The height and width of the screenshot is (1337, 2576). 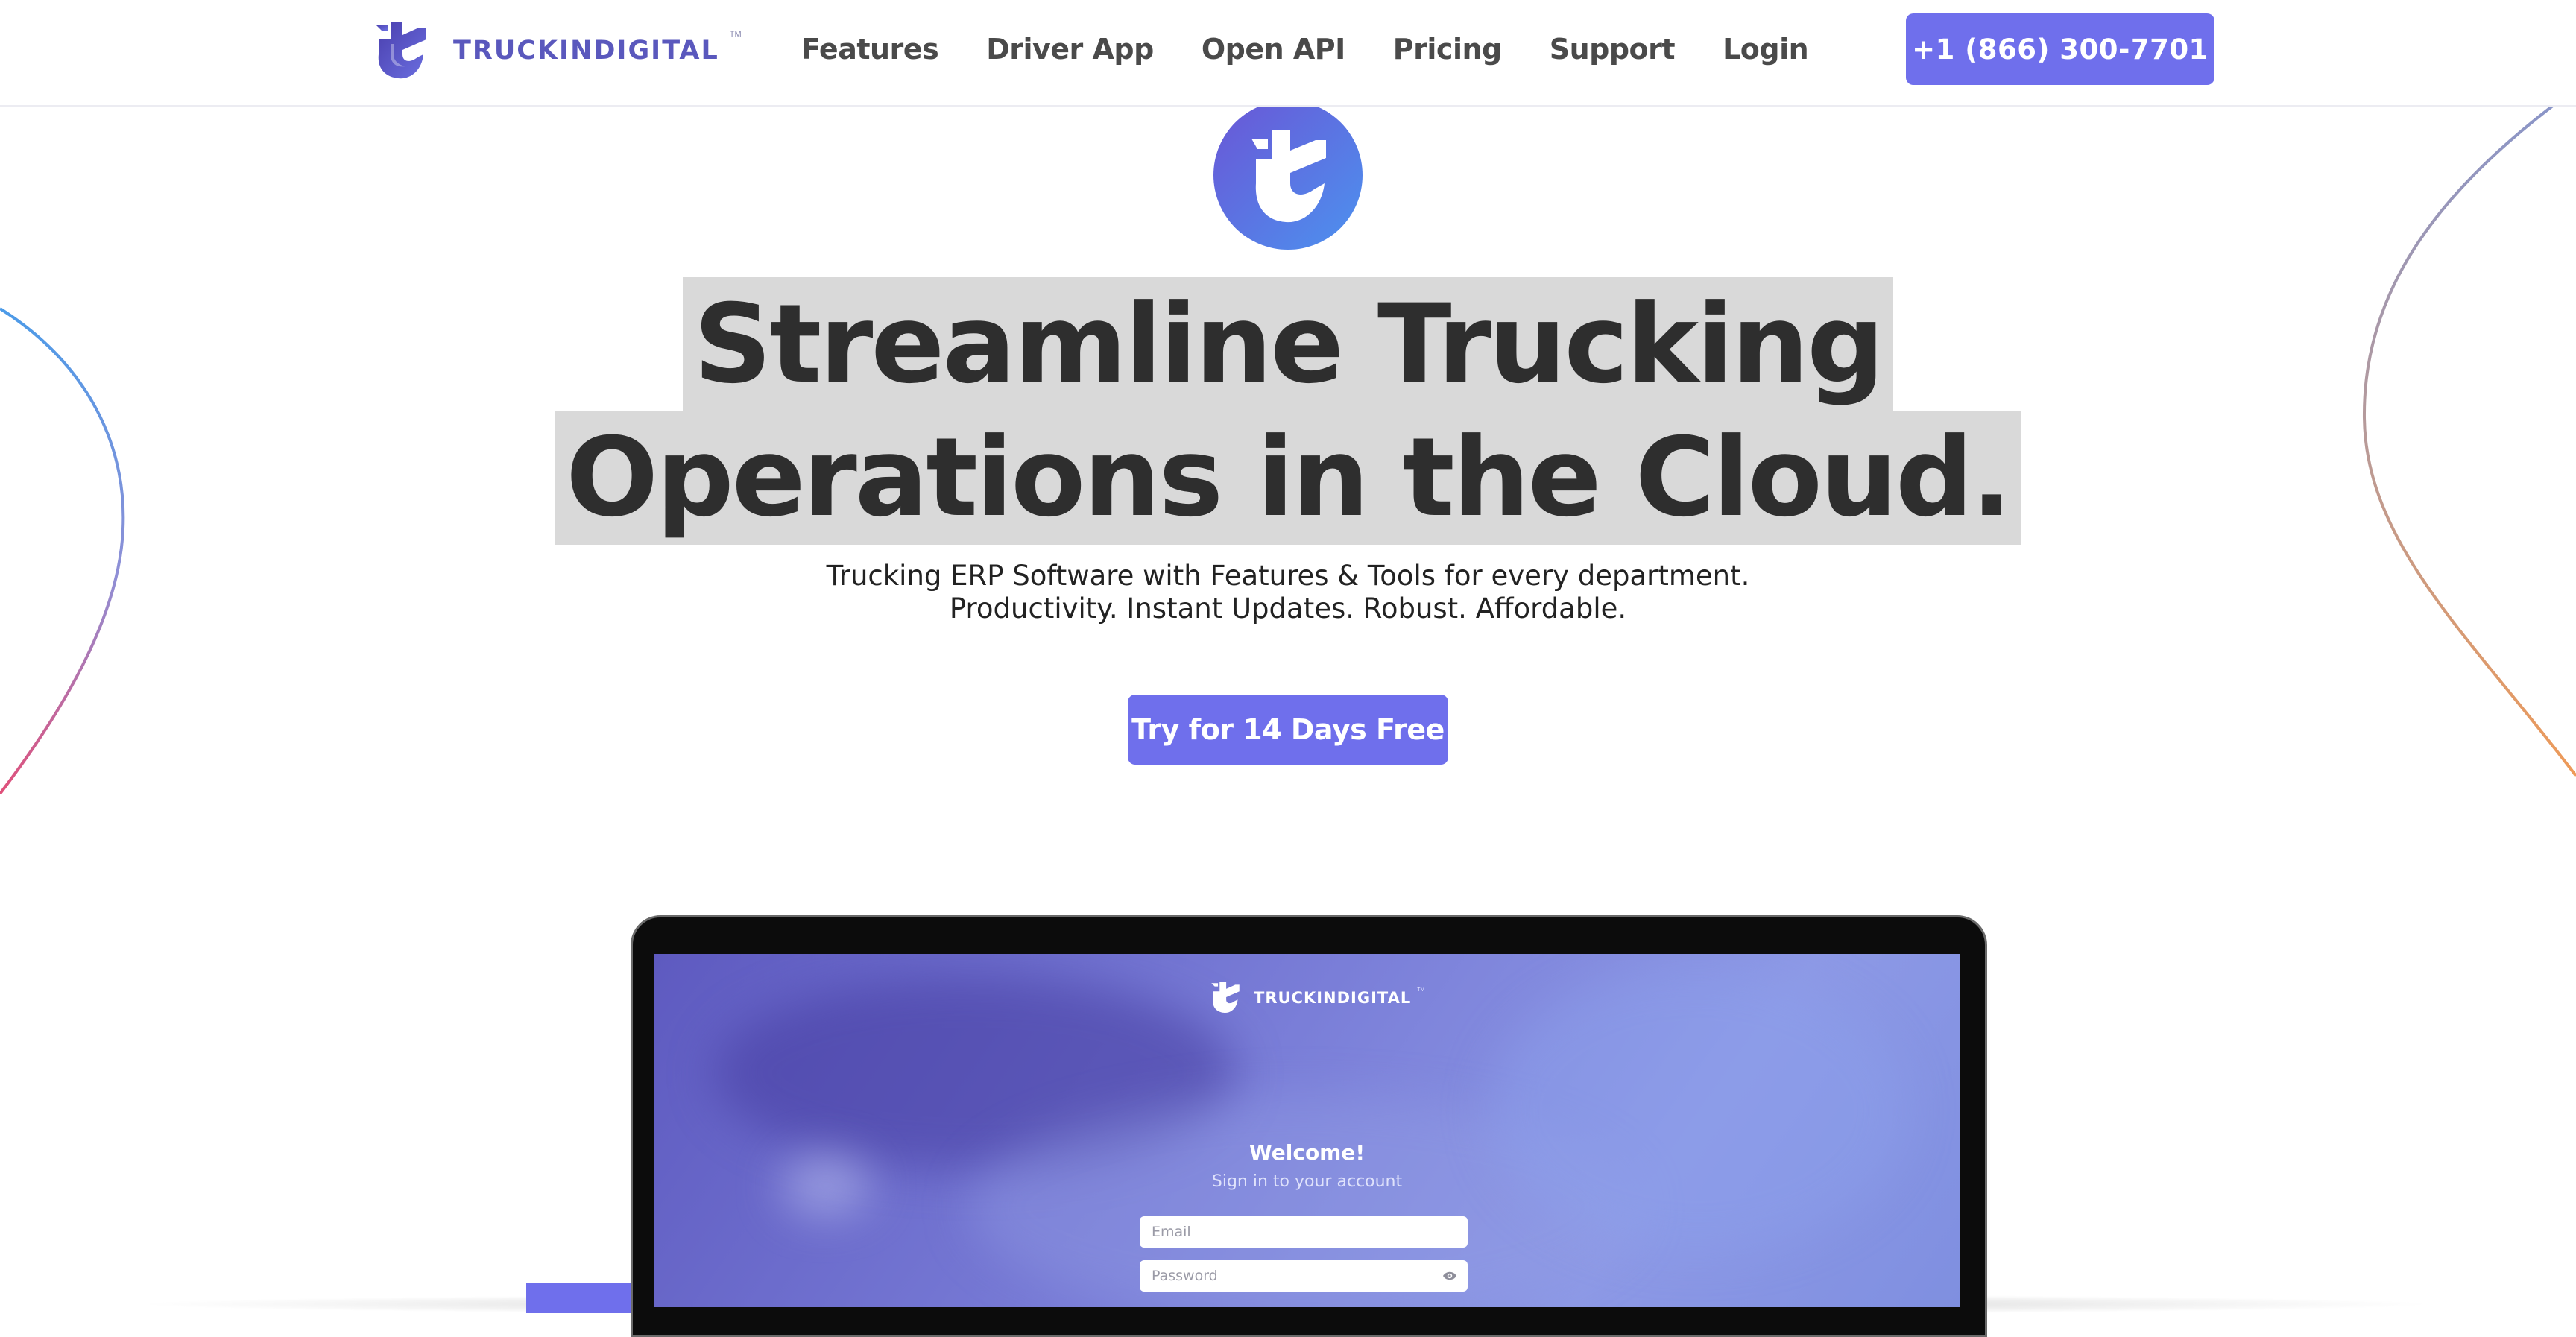 I want to click on headline-text-2: Operations in the Cloud., so click(x=1288, y=478).